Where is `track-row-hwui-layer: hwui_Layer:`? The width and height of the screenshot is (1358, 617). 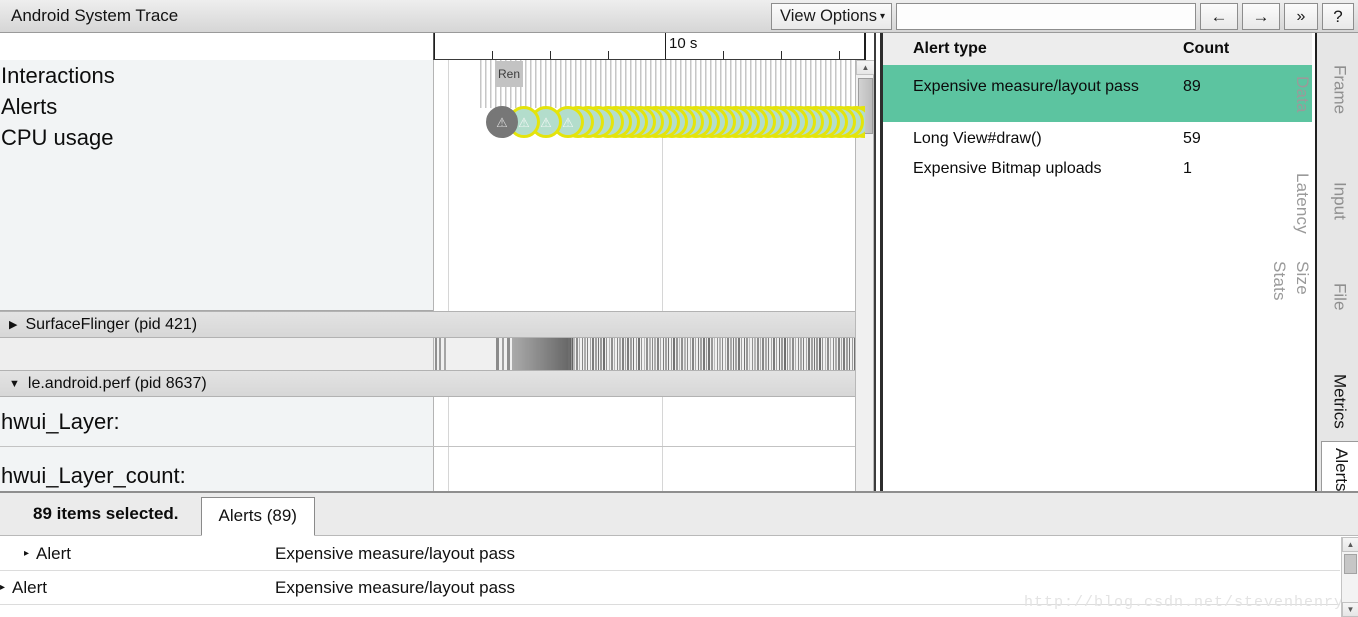 track-row-hwui-layer: hwui_Layer: is located at coordinates (438, 422).